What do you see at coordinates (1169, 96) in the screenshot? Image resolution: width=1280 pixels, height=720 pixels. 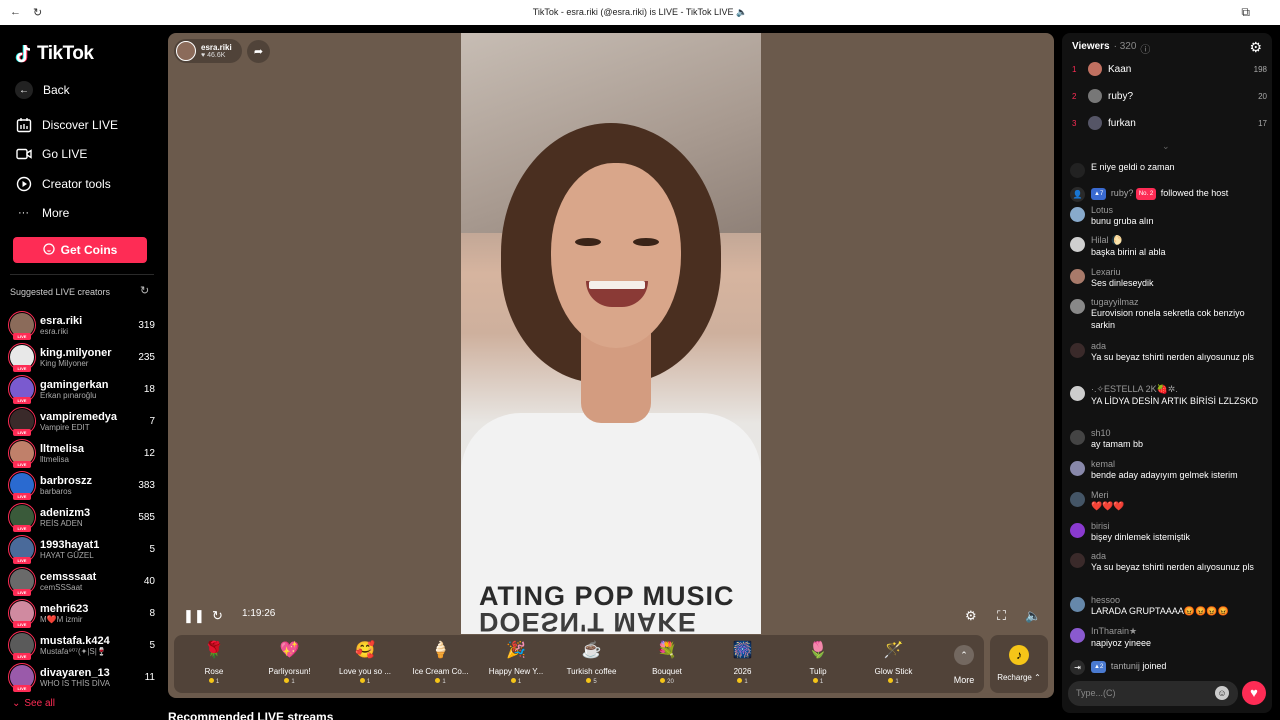 I see `top-viewer-row: 2 ruby? 20` at bounding box center [1169, 96].